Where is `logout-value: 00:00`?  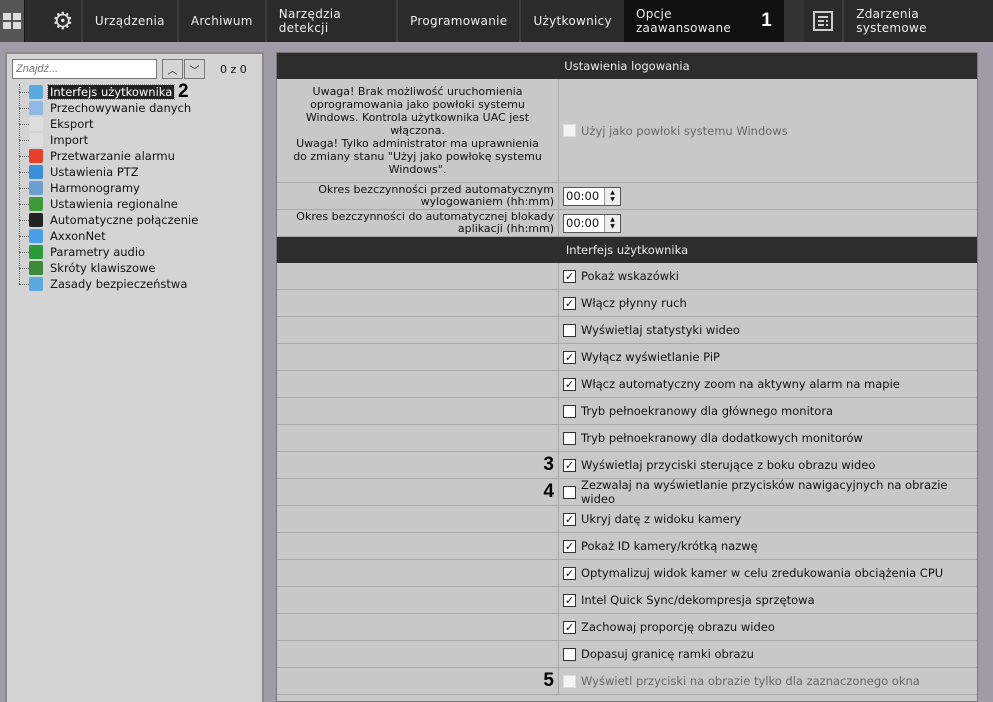
logout-value: 00:00 is located at coordinates (584, 196).